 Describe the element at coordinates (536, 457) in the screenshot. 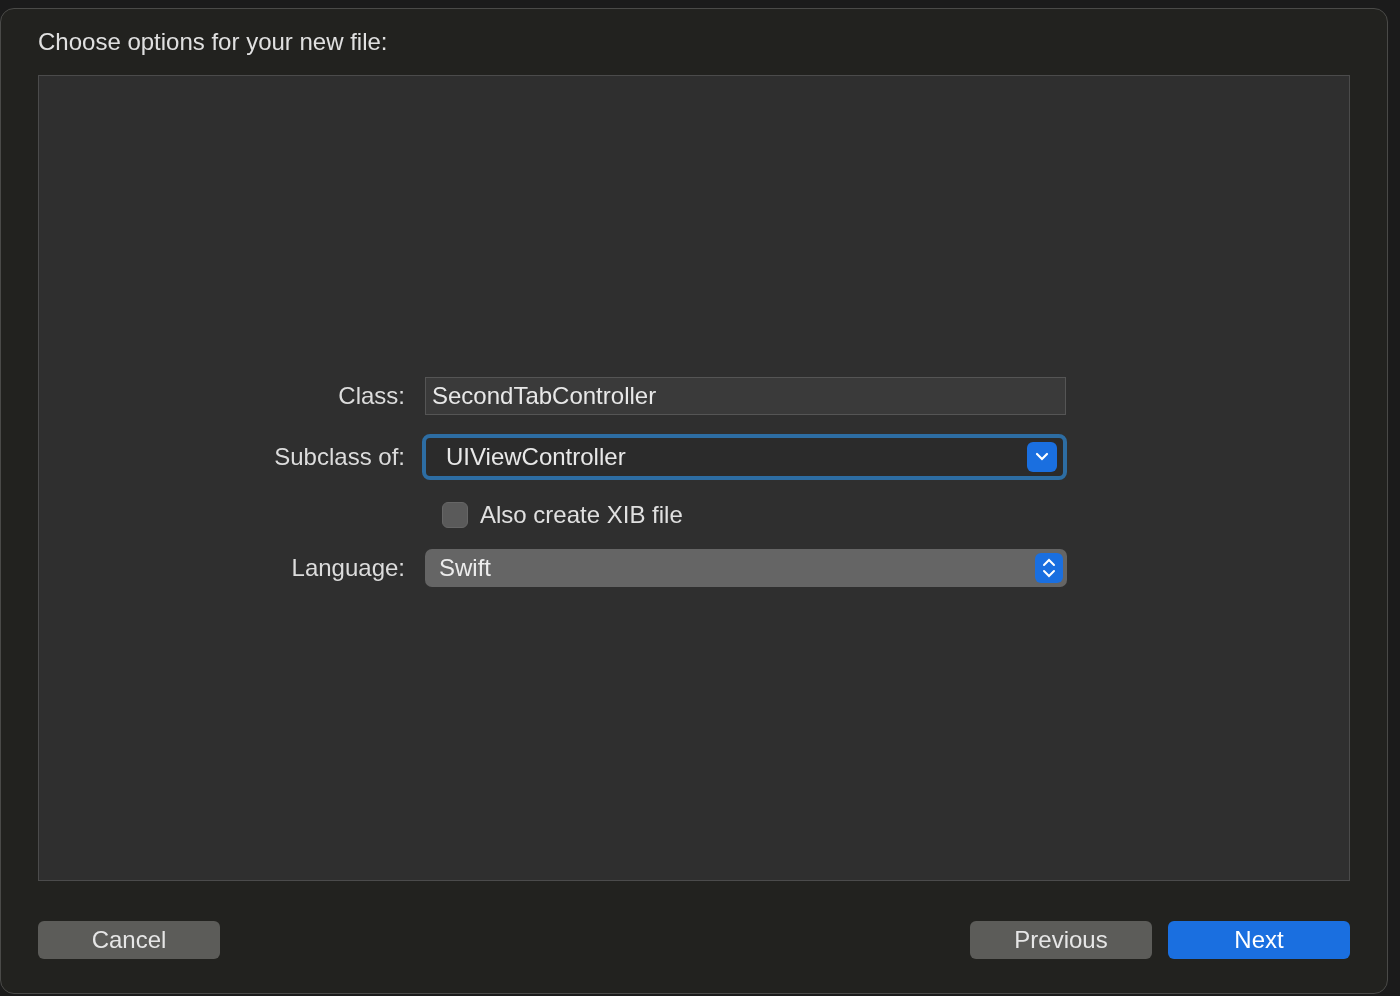

I see `subclass-value: UIViewController` at that location.